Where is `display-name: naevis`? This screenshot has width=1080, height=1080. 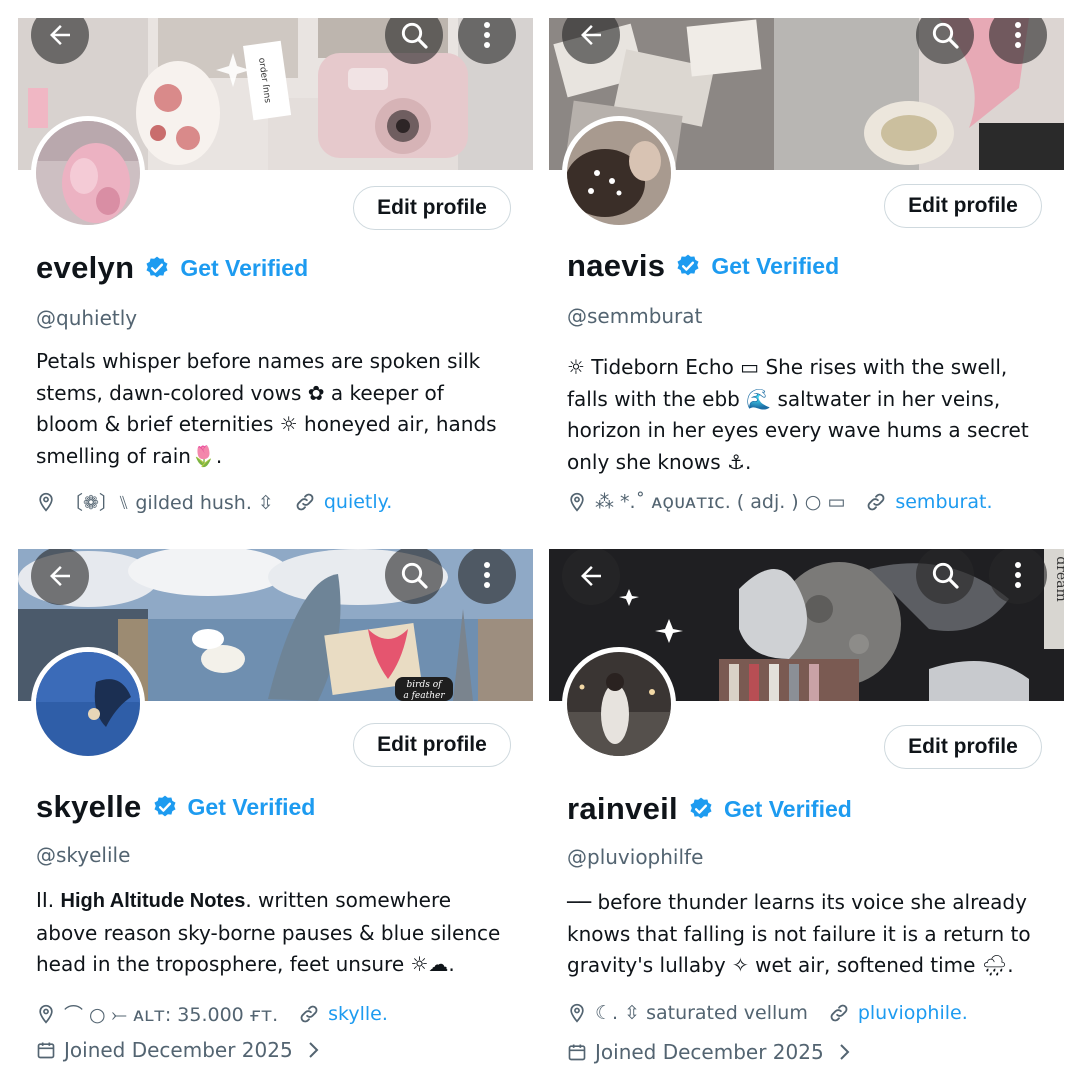 display-name: naevis is located at coordinates (616, 265).